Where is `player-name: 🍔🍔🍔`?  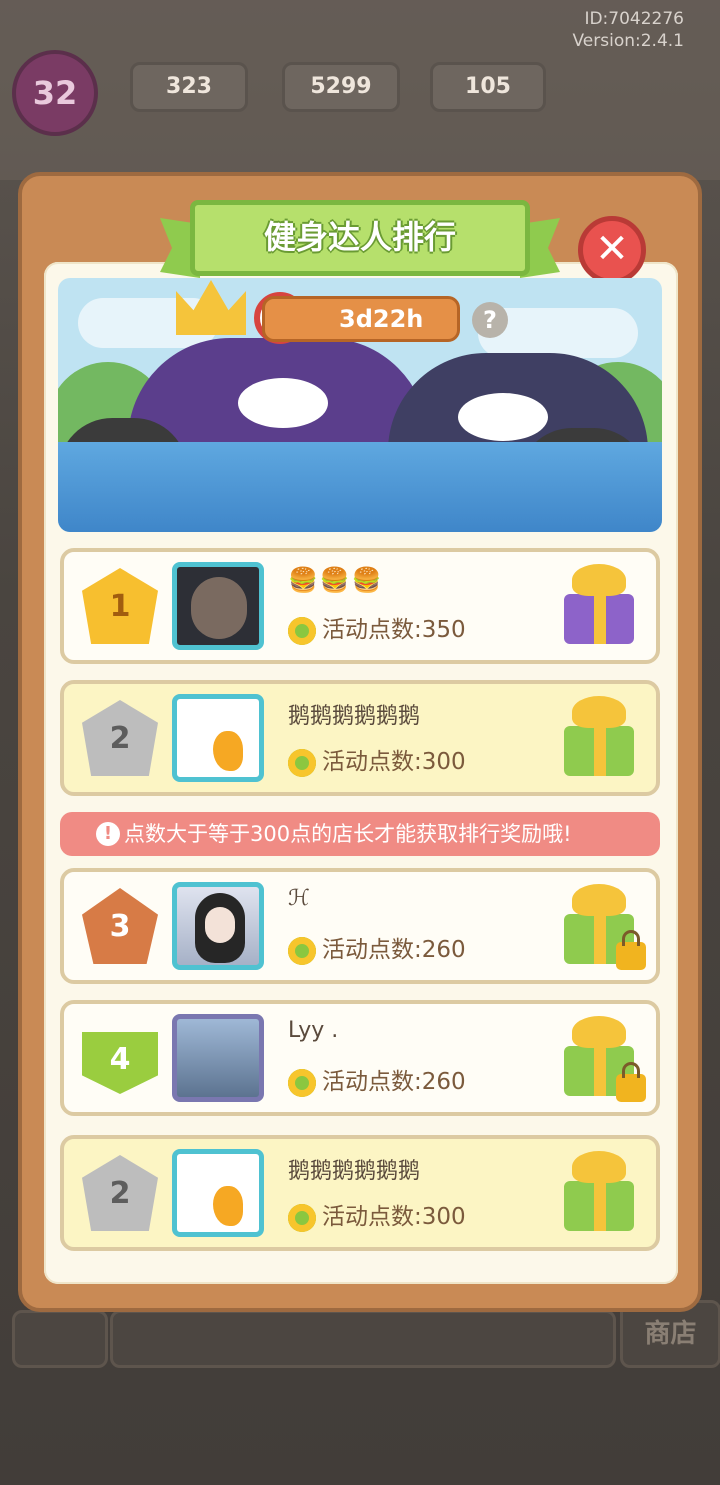 player-name: 🍔🍔🍔 is located at coordinates (336, 580).